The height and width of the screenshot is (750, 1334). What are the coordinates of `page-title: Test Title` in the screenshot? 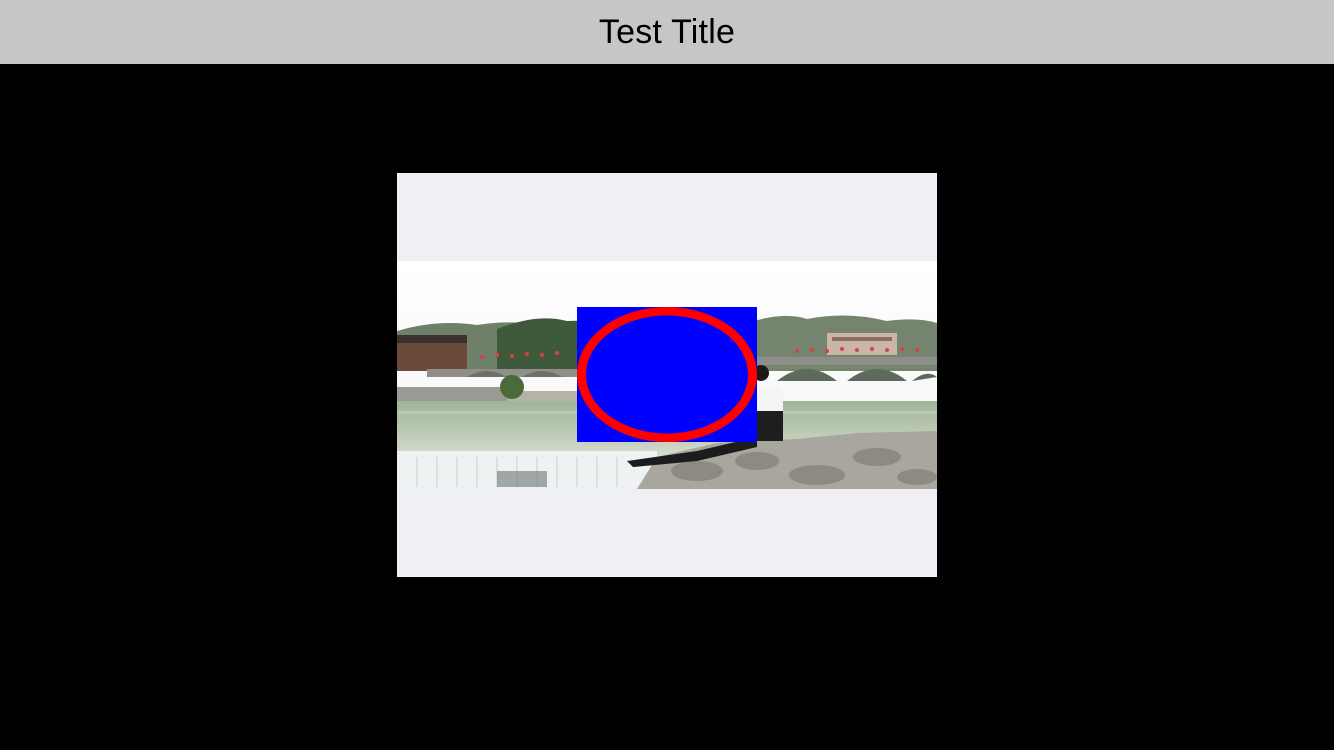 It's located at (667, 32).